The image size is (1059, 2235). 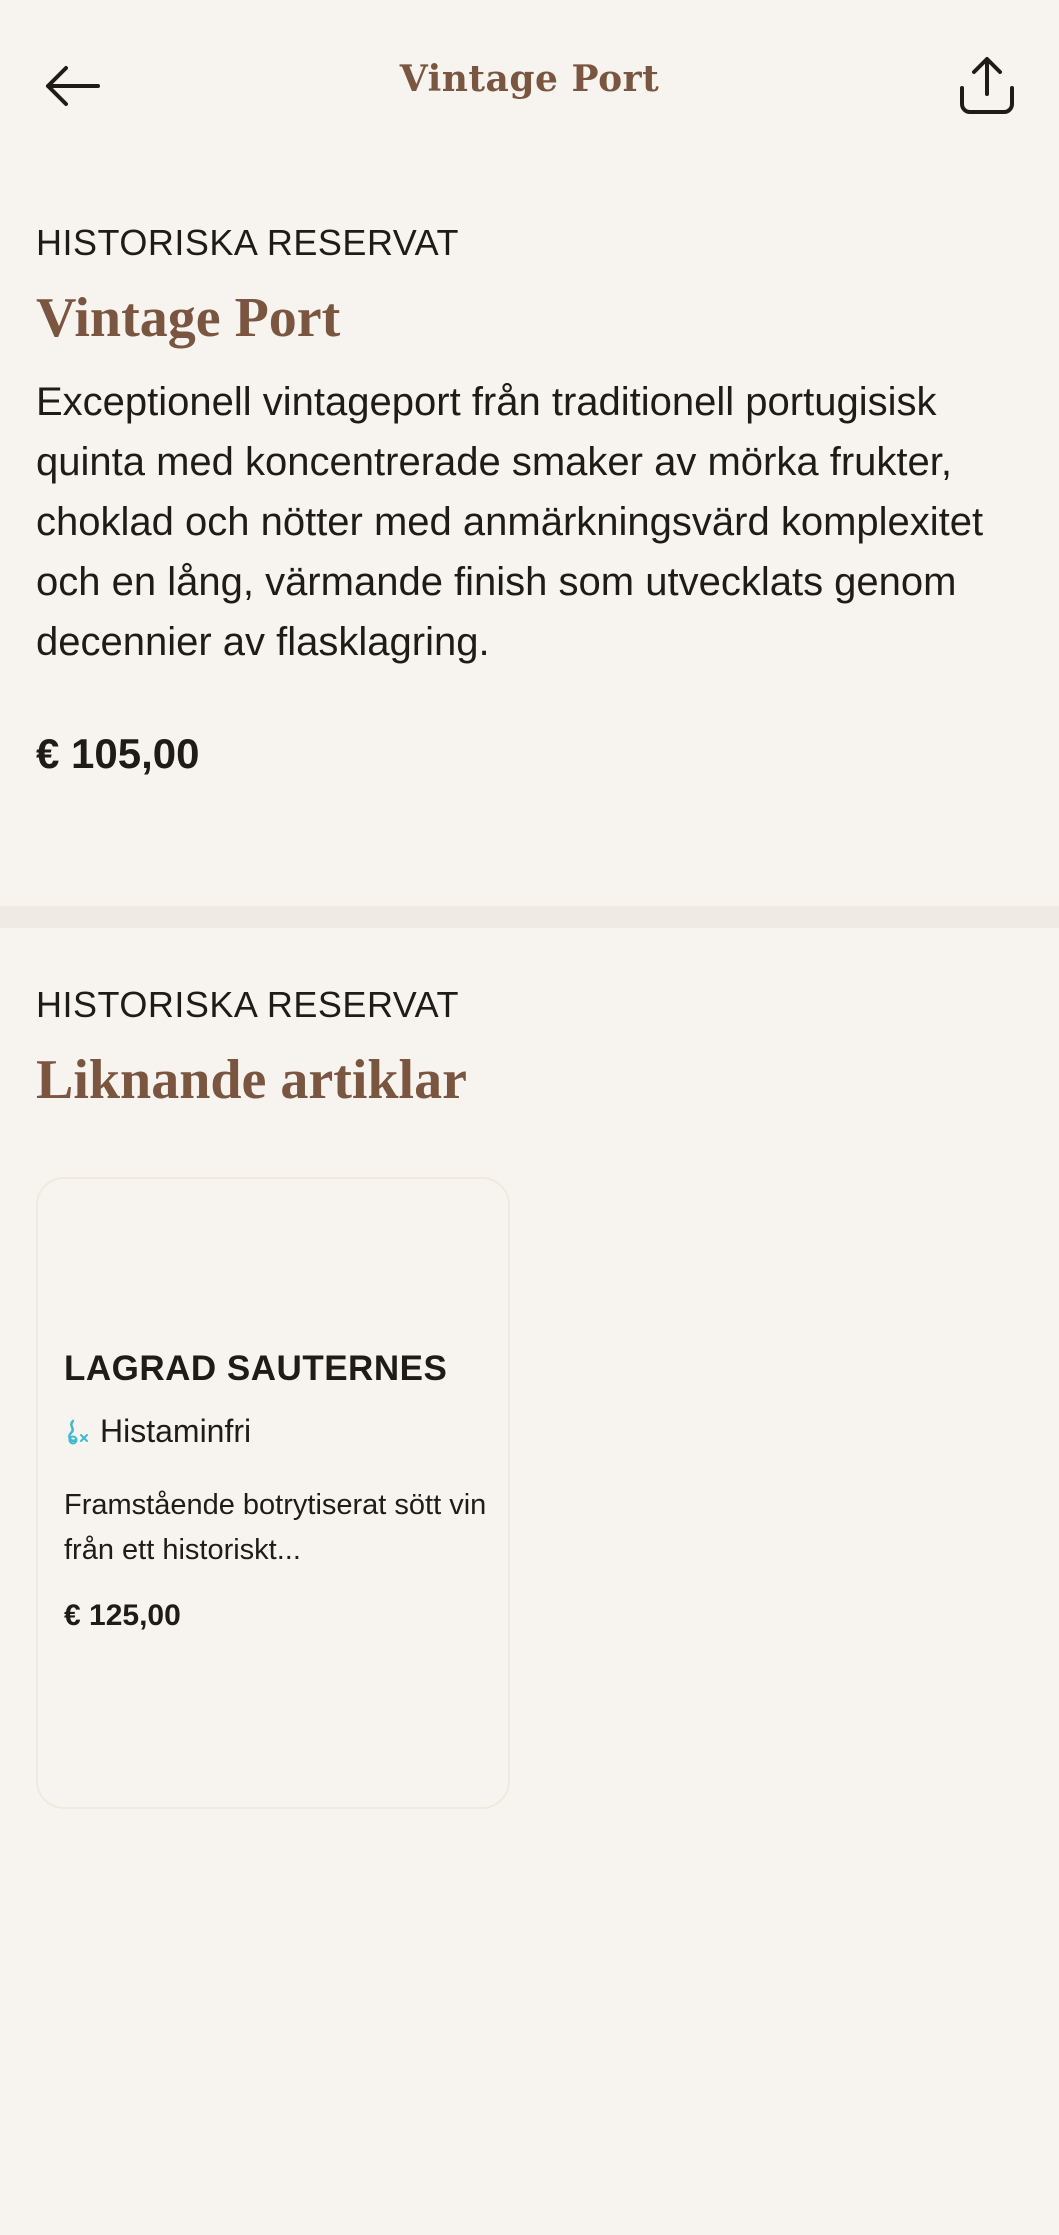 I want to click on histamine-free-badge: Histaminfri, so click(x=157, y=1431).